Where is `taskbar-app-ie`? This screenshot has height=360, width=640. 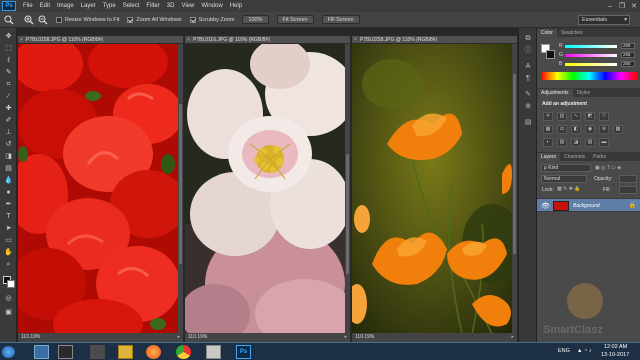 taskbar-app-ie is located at coordinates (41, 352).